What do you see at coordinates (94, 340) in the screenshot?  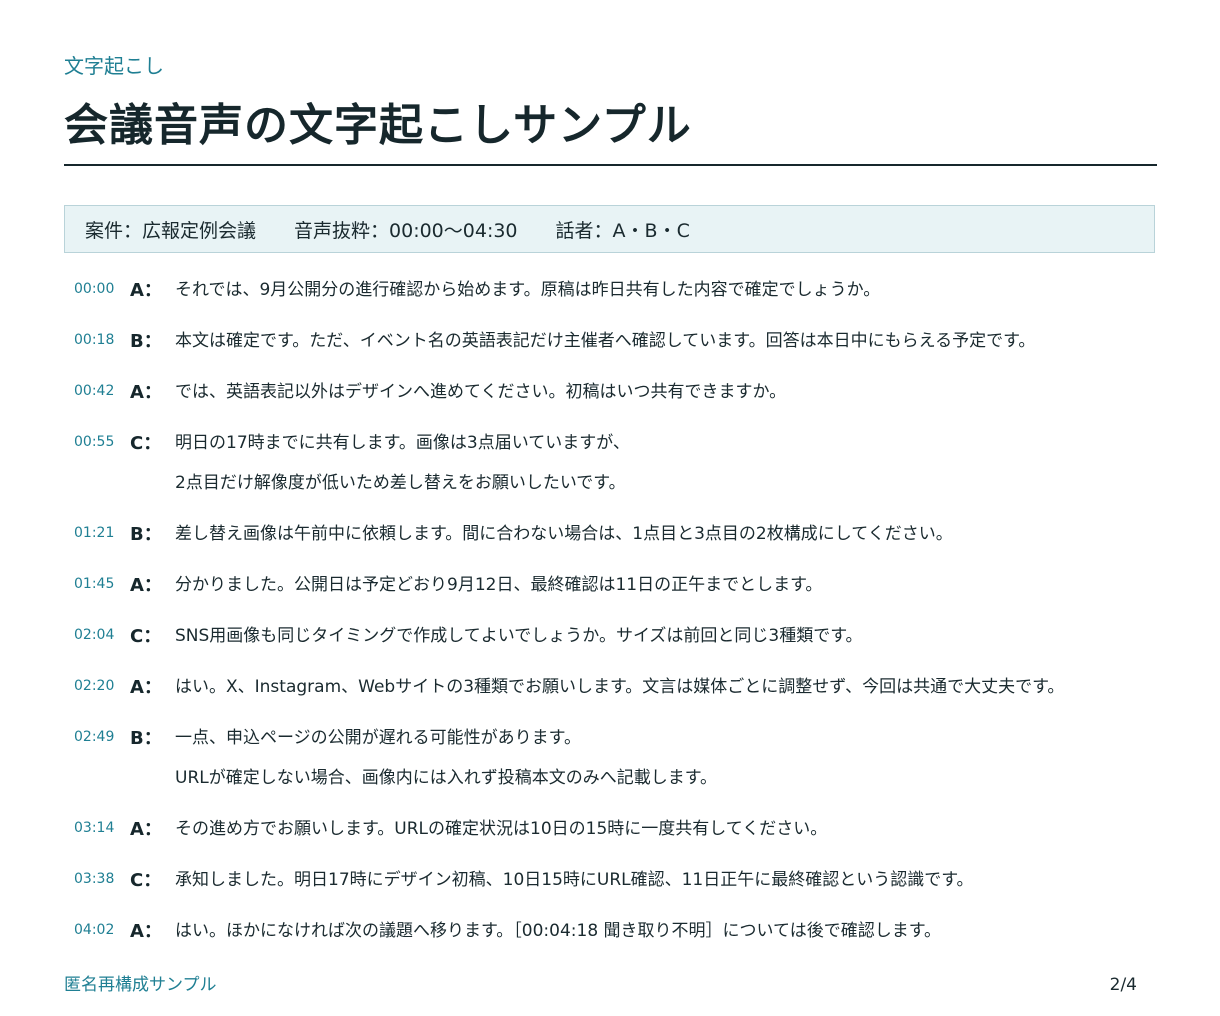 I see `timestamp: 00:18` at bounding box center [94, 340].